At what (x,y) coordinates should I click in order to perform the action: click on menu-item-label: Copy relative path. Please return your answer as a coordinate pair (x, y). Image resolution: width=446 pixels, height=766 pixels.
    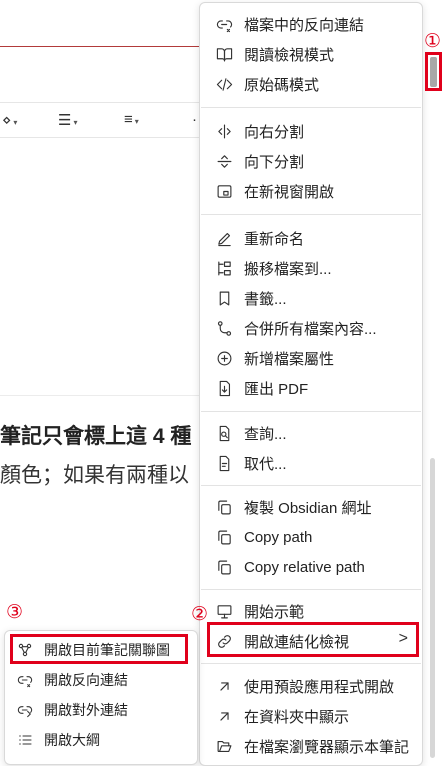
    Looking at the image, I should click on (304, 567).